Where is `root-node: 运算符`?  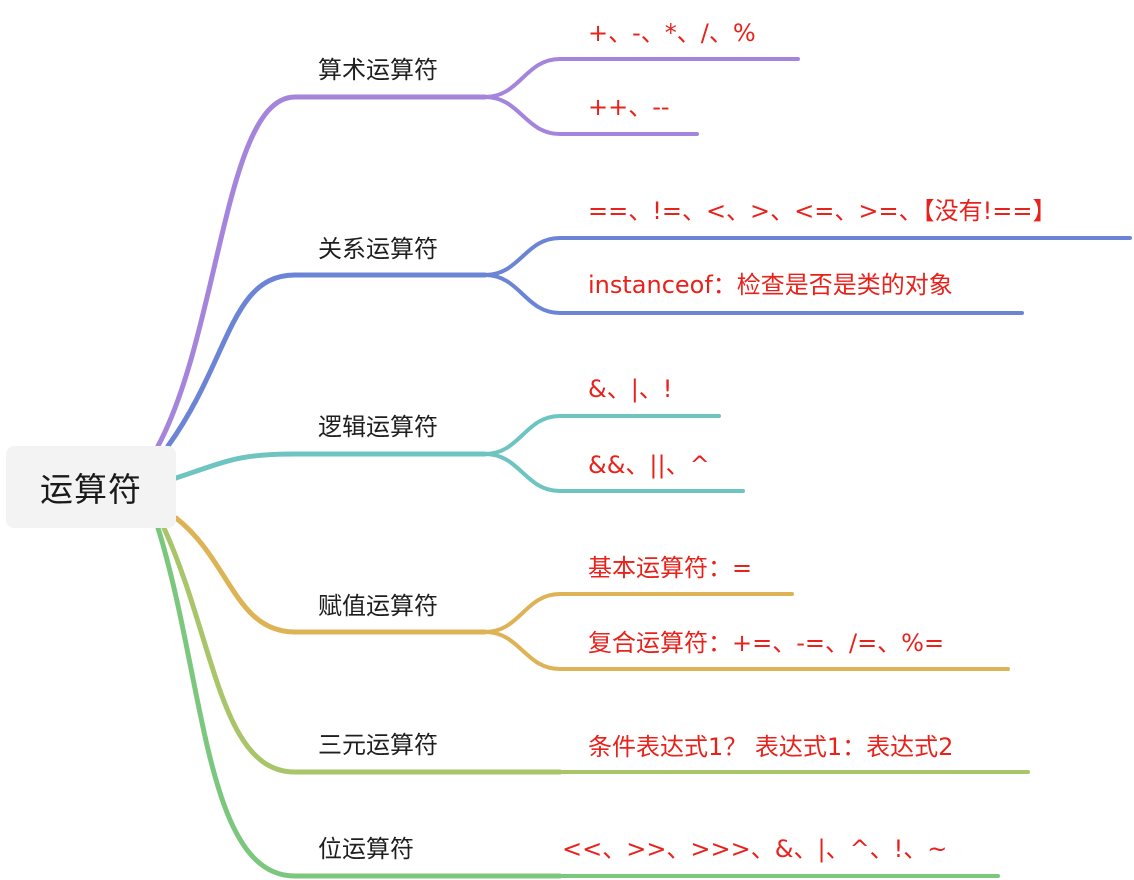 root-node: 运算符 is located at coordinates (91, 487).